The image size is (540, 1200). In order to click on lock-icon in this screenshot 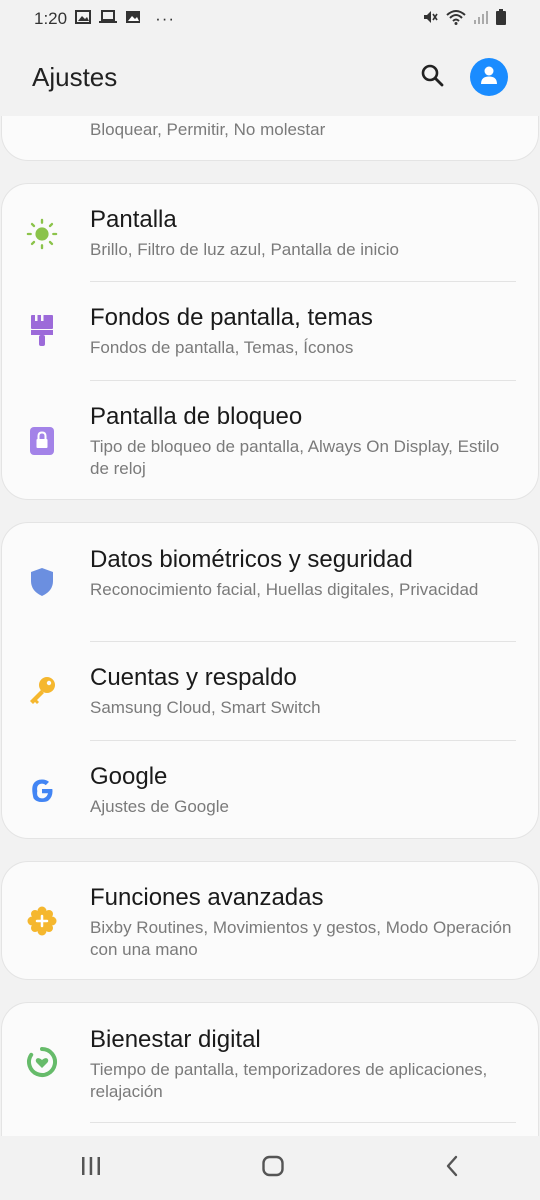, I will do `click(42, 441)`.